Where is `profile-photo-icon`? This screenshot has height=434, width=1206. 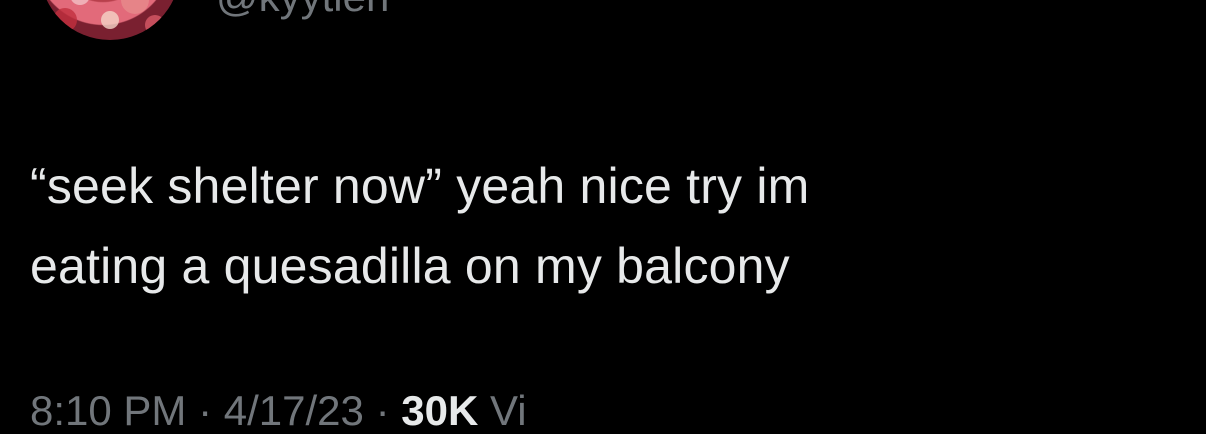 profile-photo-icon is located at coordinates (109, 17).